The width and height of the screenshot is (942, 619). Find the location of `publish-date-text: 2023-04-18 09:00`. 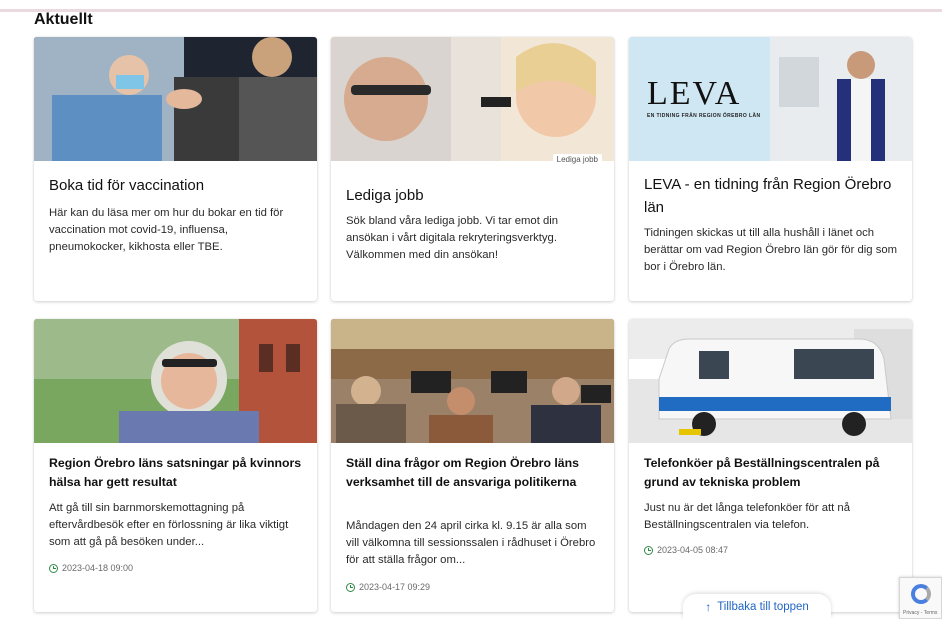

publish-date-text: 2023-04-18 09:00 is located at coordinates (98, 568).